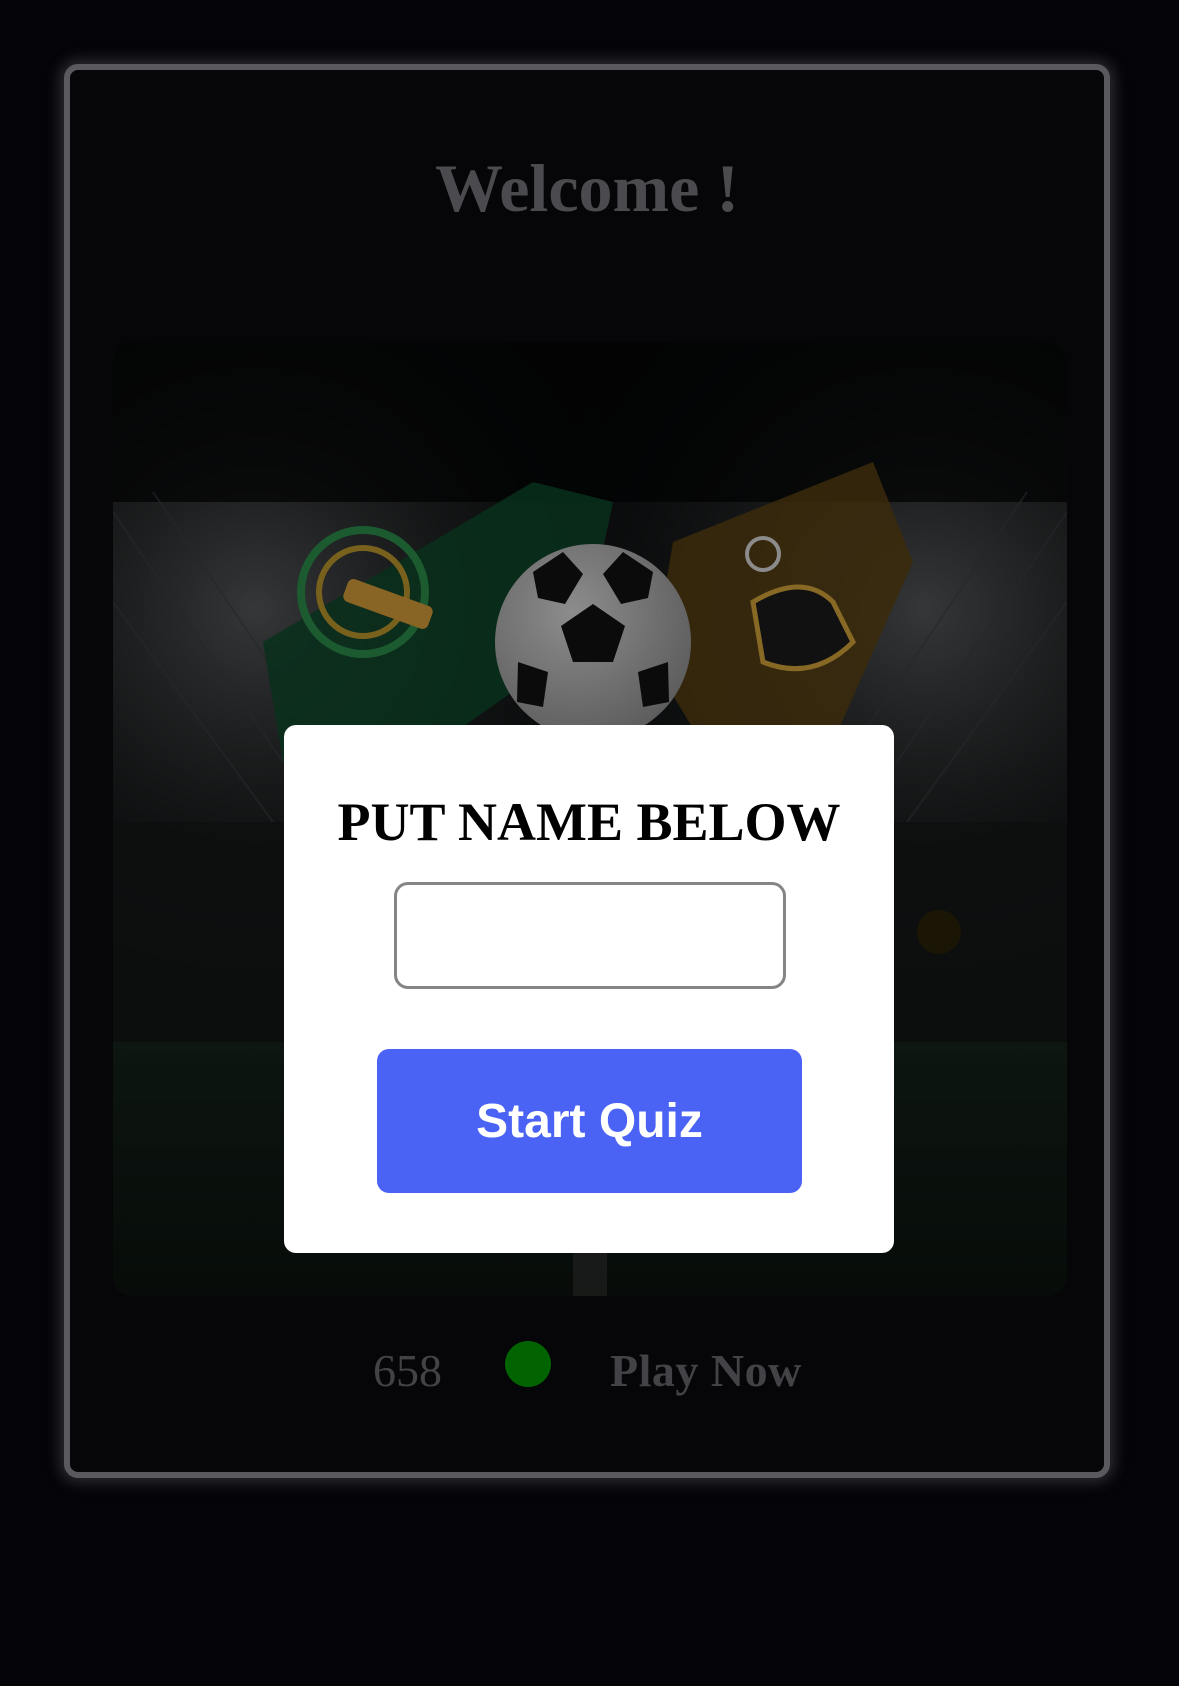 Image resolution: width=1179 pixels, height=1686 pixels. I want to click on modal-title: PUT NAME BELOW, so click(589, 822).